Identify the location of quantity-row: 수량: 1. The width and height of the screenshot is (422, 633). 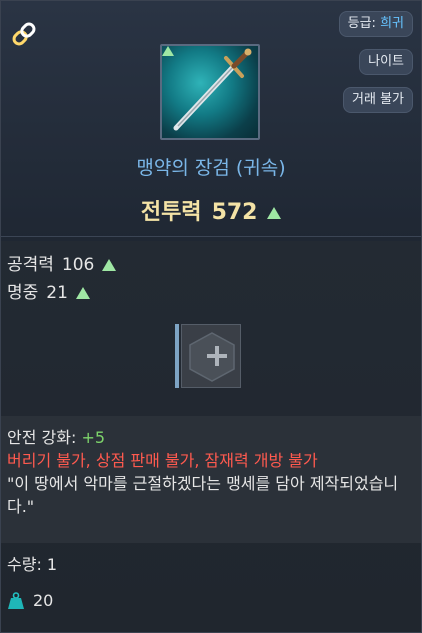
(32, 565).